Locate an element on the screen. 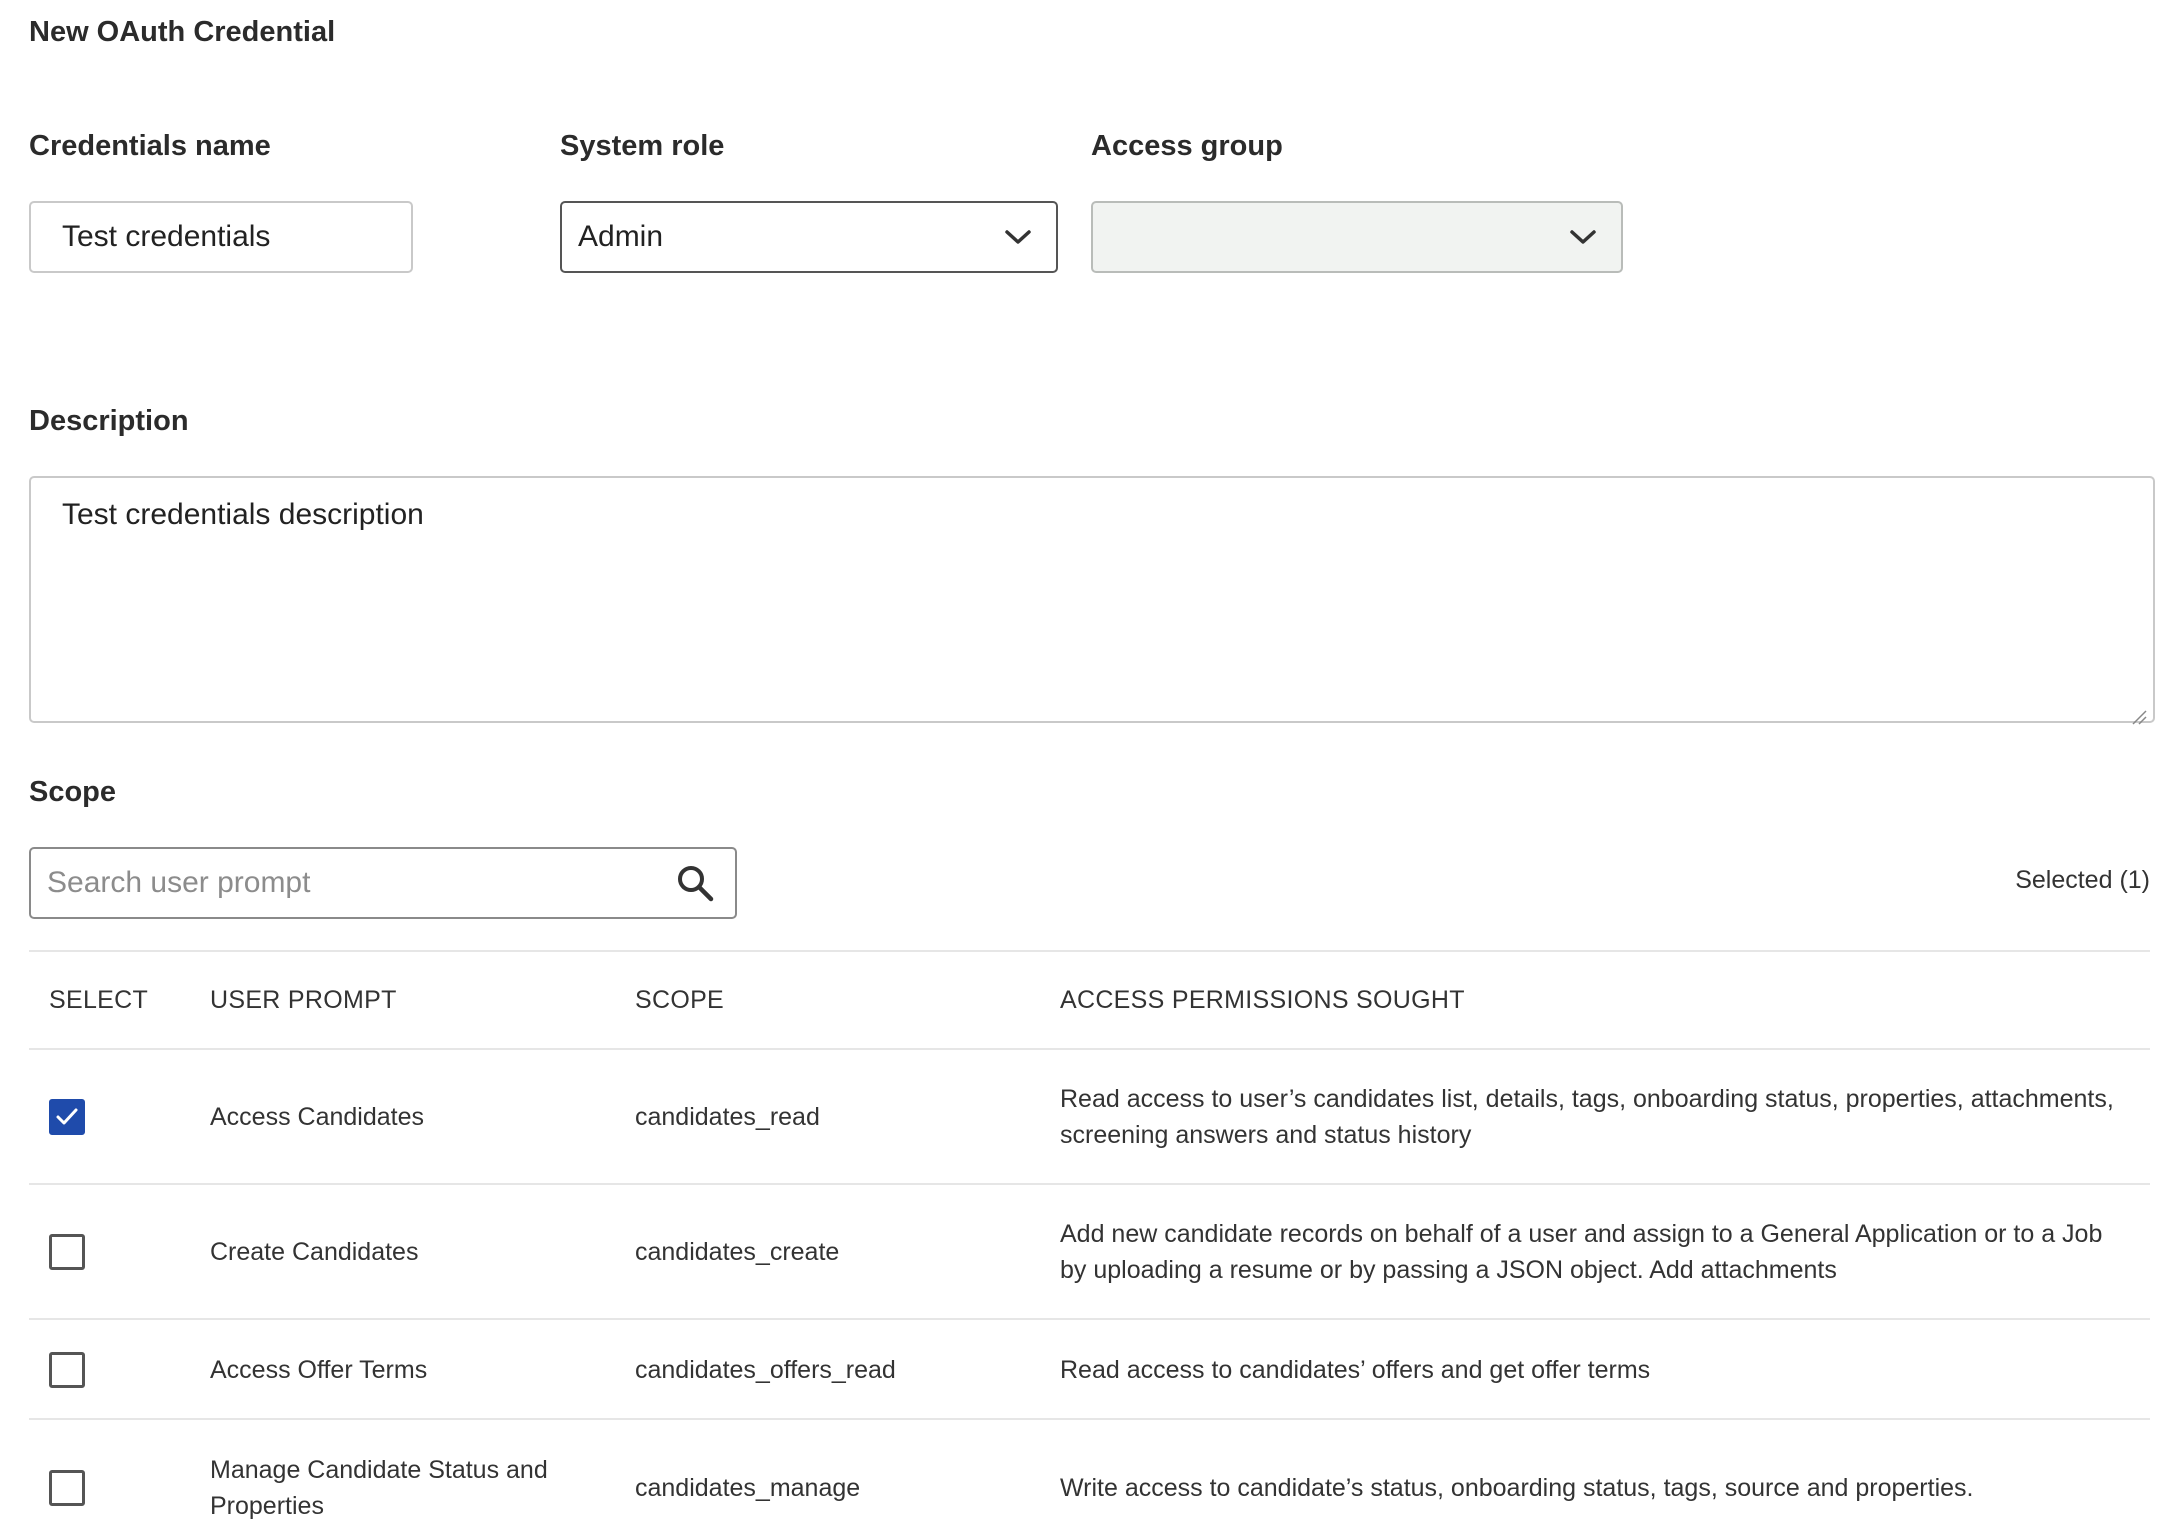  scope-cell: candidates_manage is located at coordinates (748, 1488).